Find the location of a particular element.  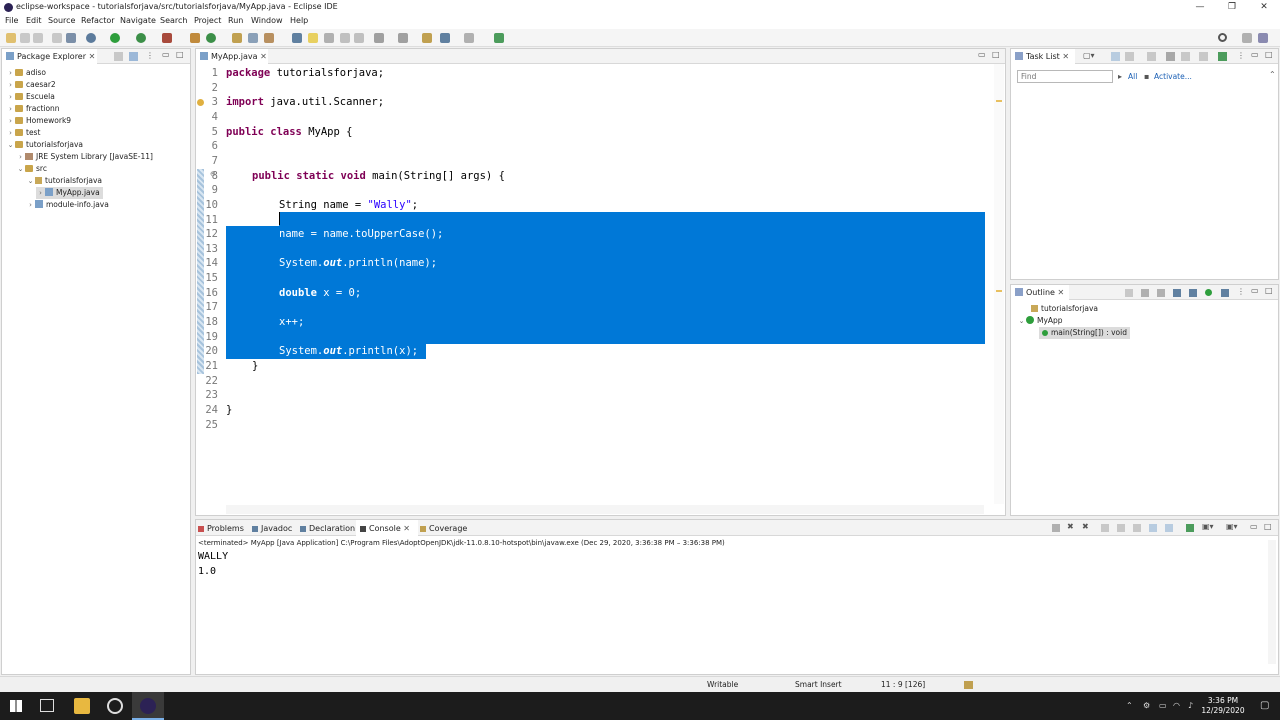

menu-window: Window is located at coordinates (267, 20).